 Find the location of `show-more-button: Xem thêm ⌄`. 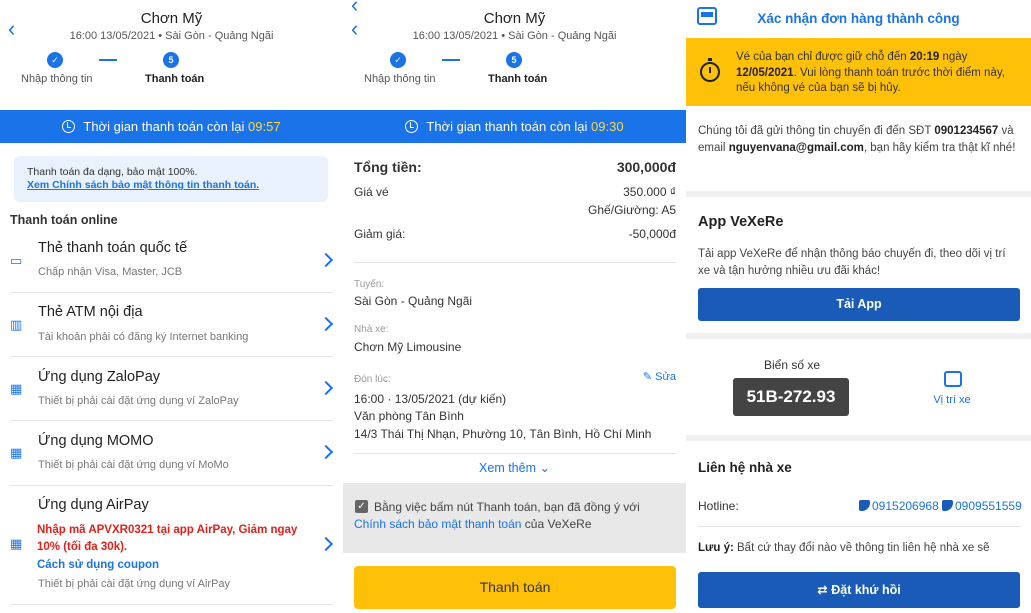

show-more-button: Xem thêm ⌄ is located at coordinates (514, 467).